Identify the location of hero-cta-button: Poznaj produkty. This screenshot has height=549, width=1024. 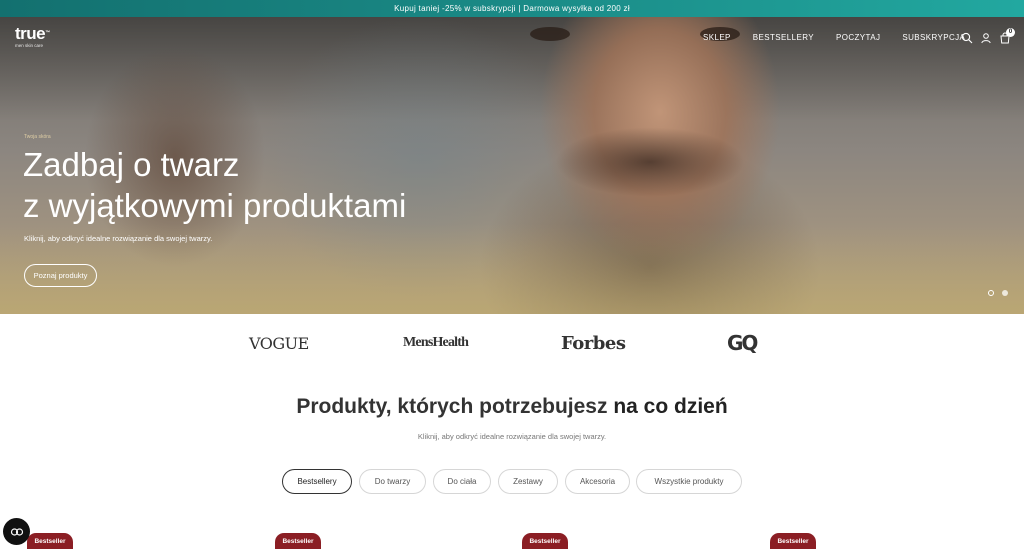
(60, 275).